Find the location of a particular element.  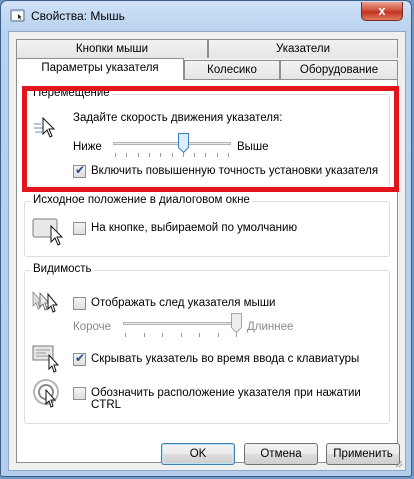

apply-button-label: Применить is located at coordinates (363, 454).